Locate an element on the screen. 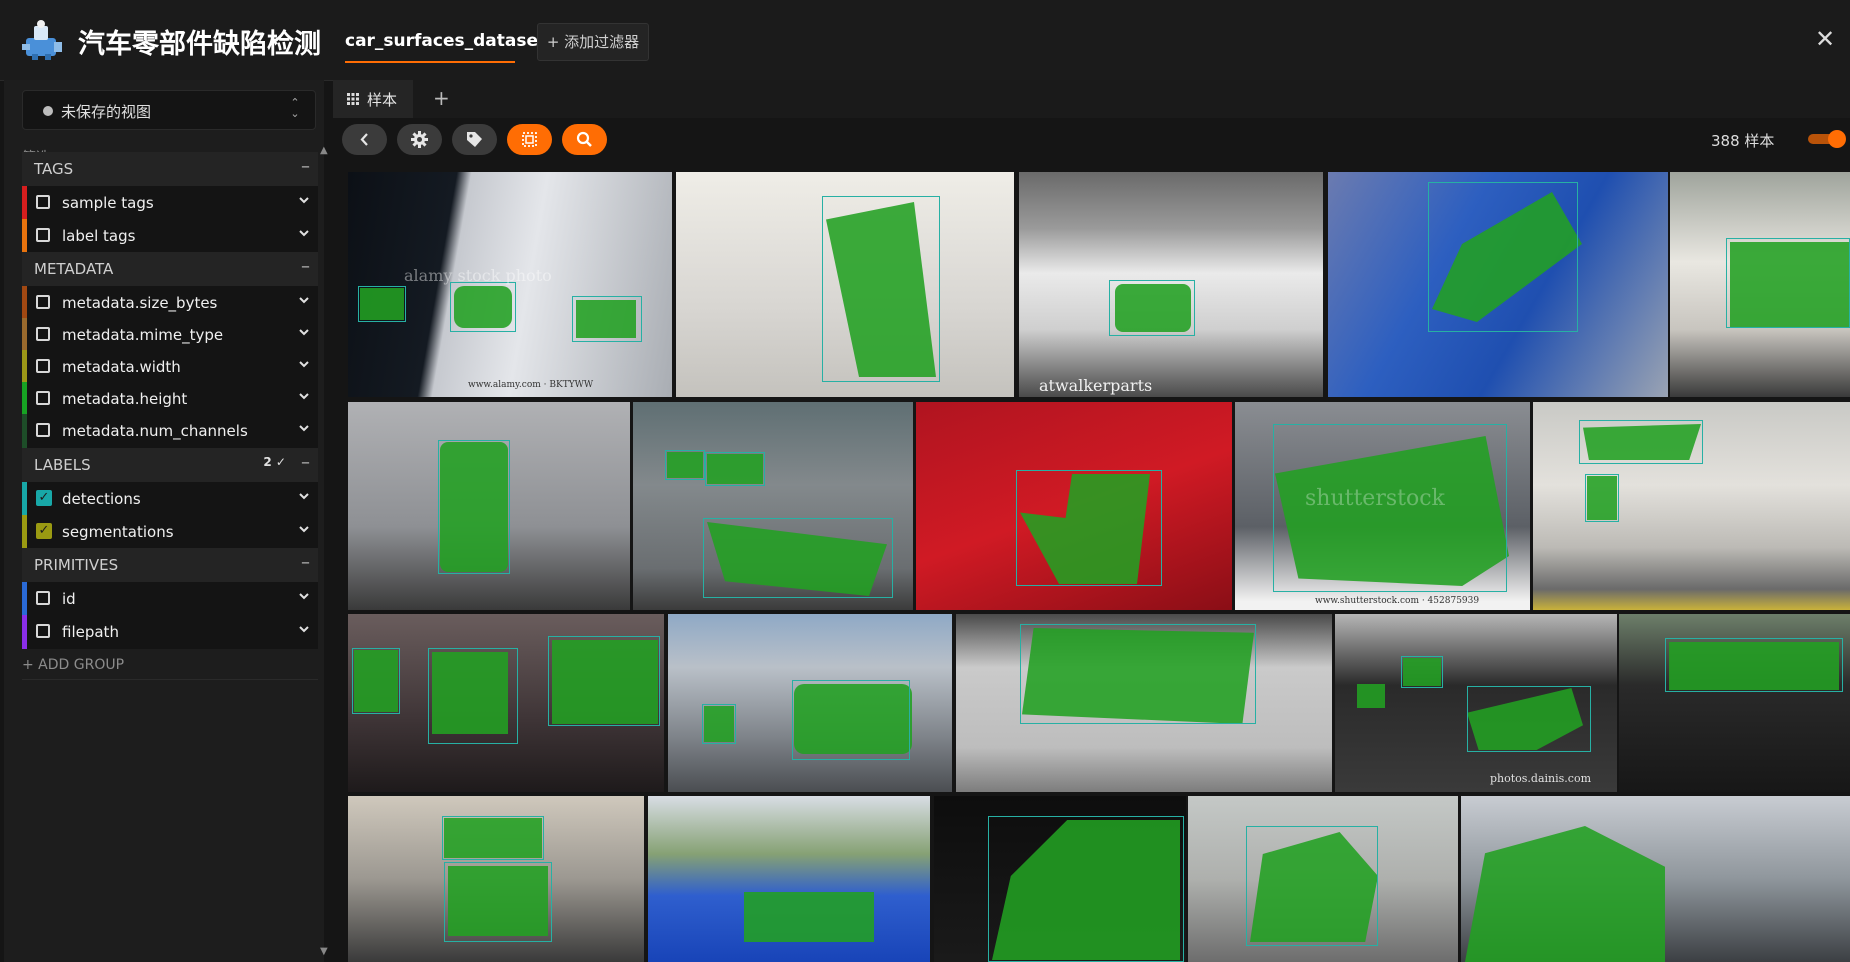 This screenshot has height=962, width=1850. sample-tile: alamy stock photo www.alamy.com · BKTYWW is located at coordinates (510, 284).